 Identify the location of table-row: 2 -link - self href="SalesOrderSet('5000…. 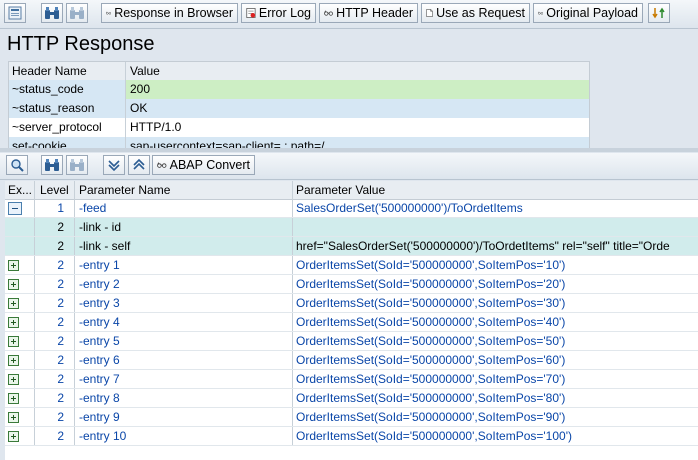
(351, 246).